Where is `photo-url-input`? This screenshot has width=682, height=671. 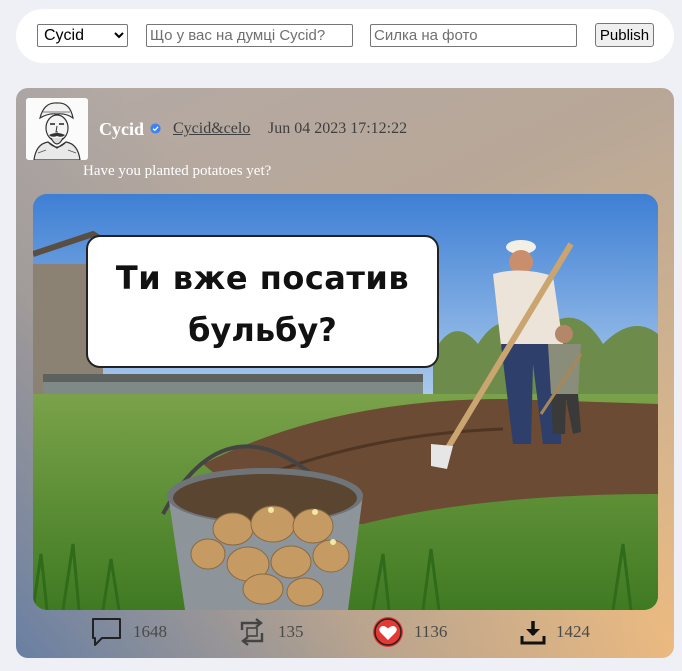
photo-url-input is located at coordinates (473, 35).